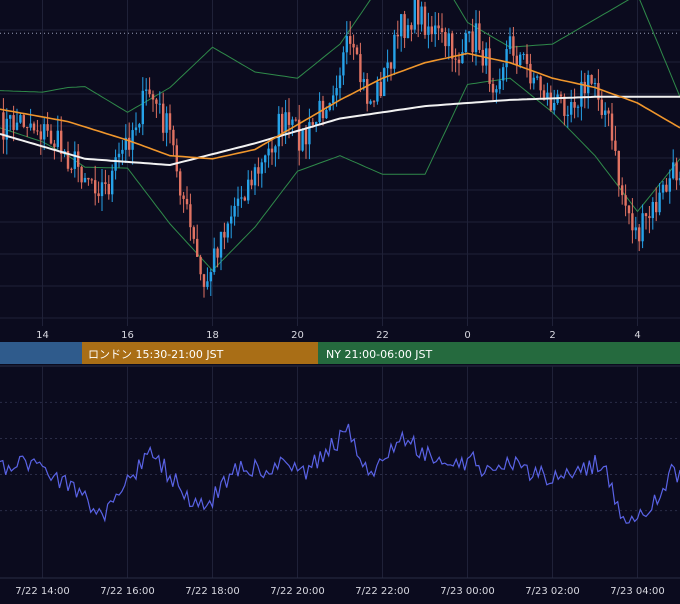 The height and width of the screenshot is (604, 680). Describe the element at coordinates (552, 591) in the screenshot. I see `osc-axis-tick-label: 7/23 02:00` at that location.